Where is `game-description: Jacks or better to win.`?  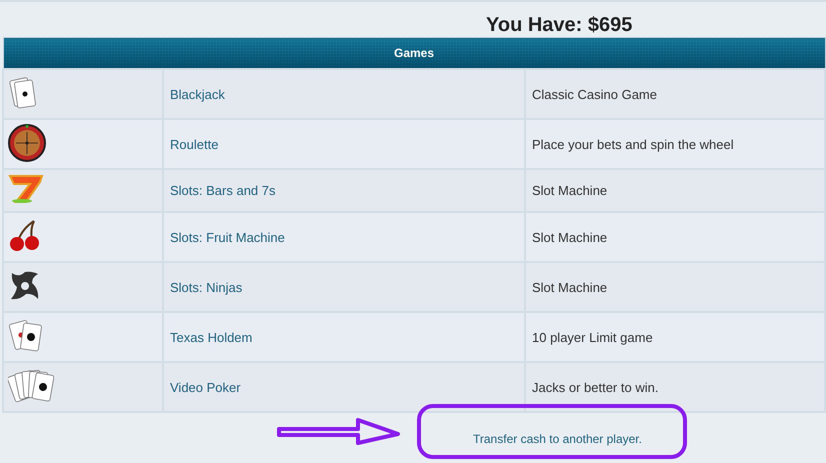
game-description: Jacks or better to win. is located at coordinates (595, 387).